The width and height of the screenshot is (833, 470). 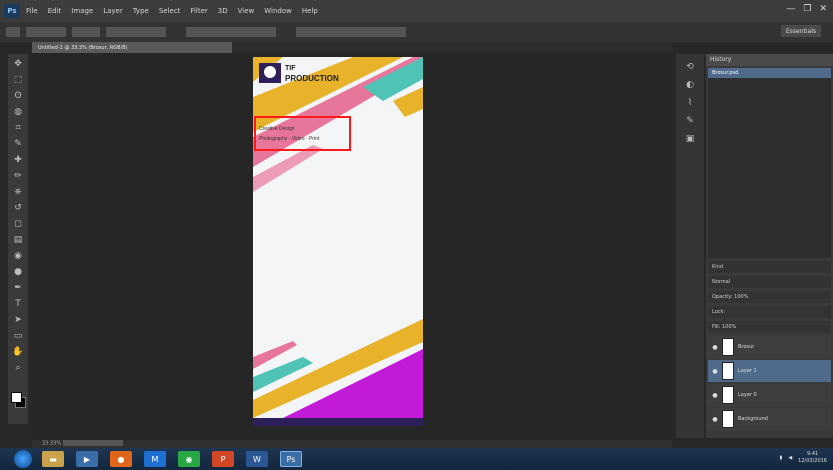 What do you see at coordinates (18, 64) in the screenshot?
I see `move-icon: ✥` at bounding box center [18, 64].